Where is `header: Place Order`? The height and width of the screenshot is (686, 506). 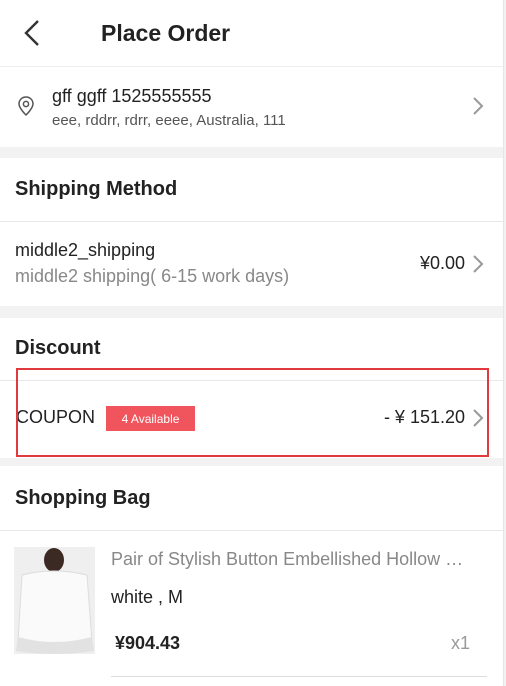 header: Place Order is located at coordinates (251, 33).